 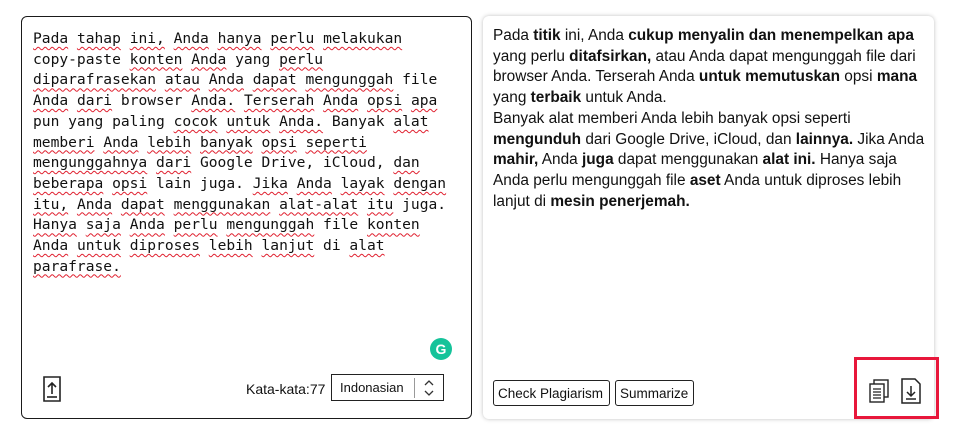 I want to click on word-count-label: Kata-kata:, so click(x=278, y=389).